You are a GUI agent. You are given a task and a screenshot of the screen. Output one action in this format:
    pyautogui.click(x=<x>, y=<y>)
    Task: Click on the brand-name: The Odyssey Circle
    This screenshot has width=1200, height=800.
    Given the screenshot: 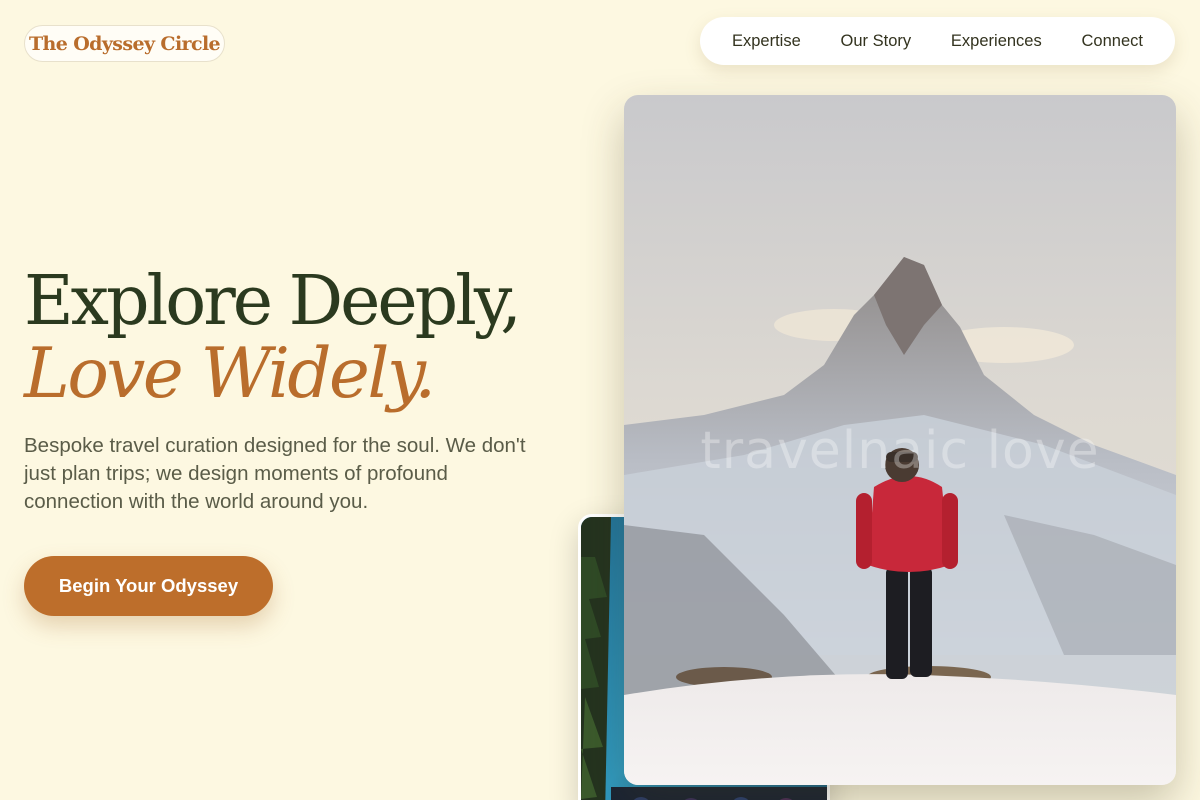 What is the action you would take?
    pyautogui.click(x=124, y=43)
    